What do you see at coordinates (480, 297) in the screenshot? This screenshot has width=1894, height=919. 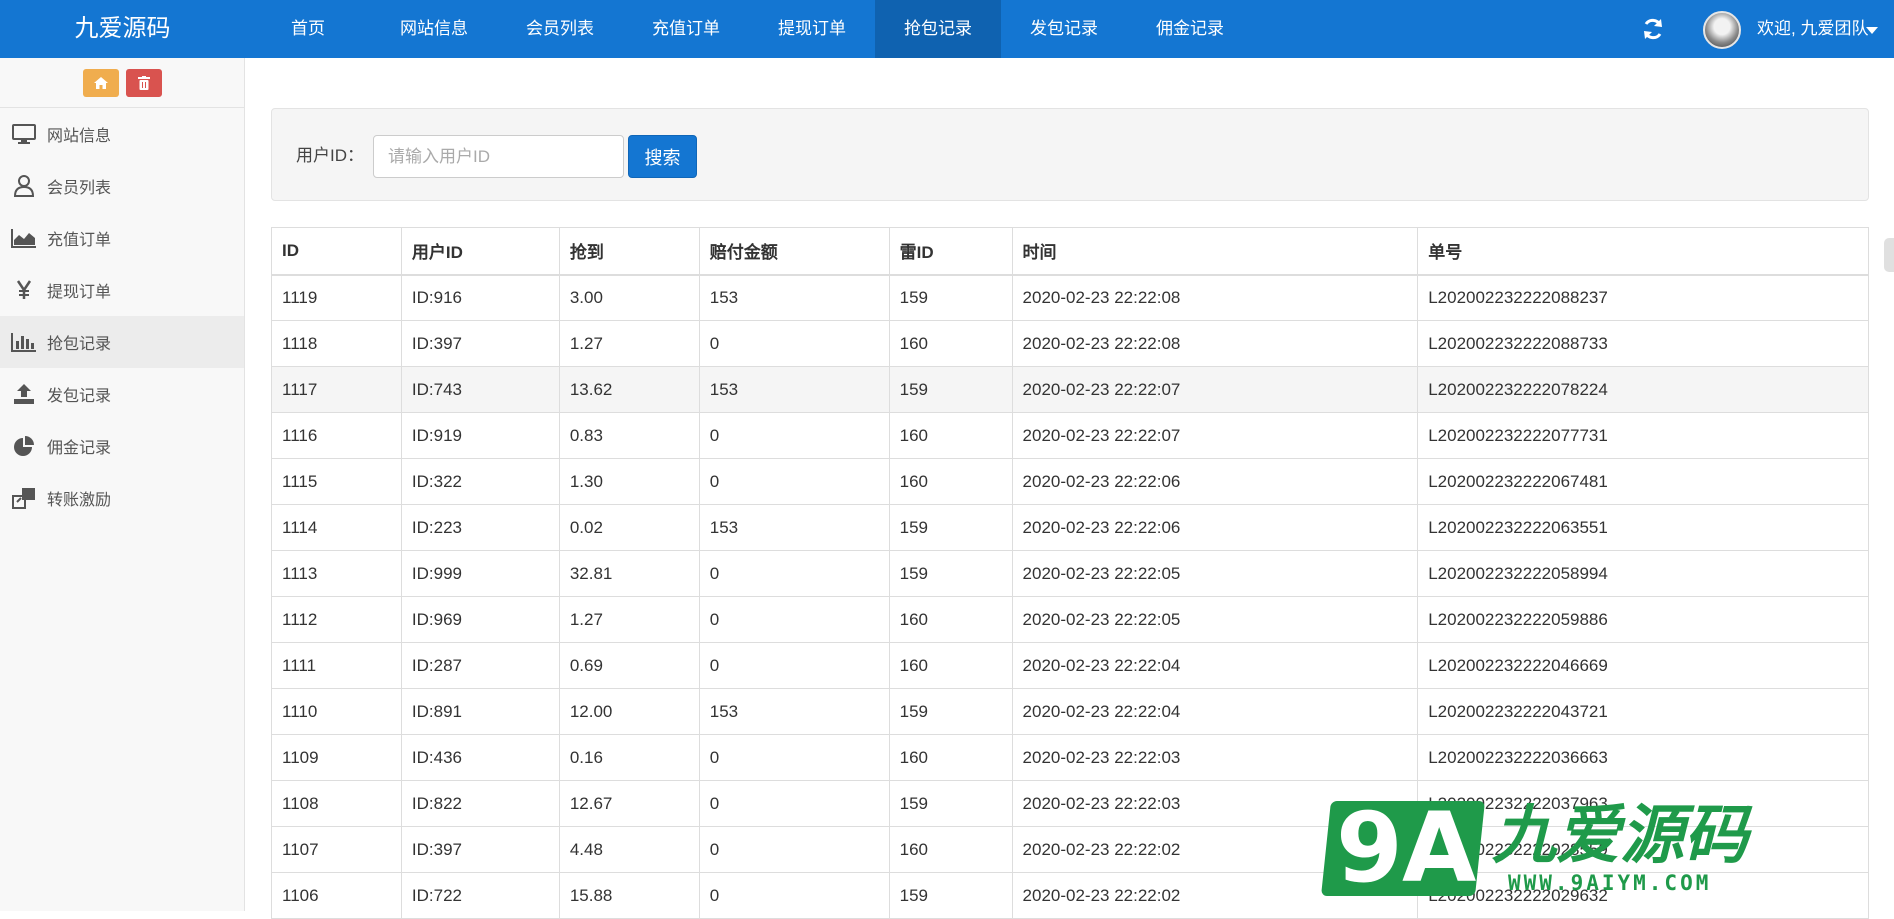 I see `cell-user-id: ID:916` at bounding box center [480, 297].